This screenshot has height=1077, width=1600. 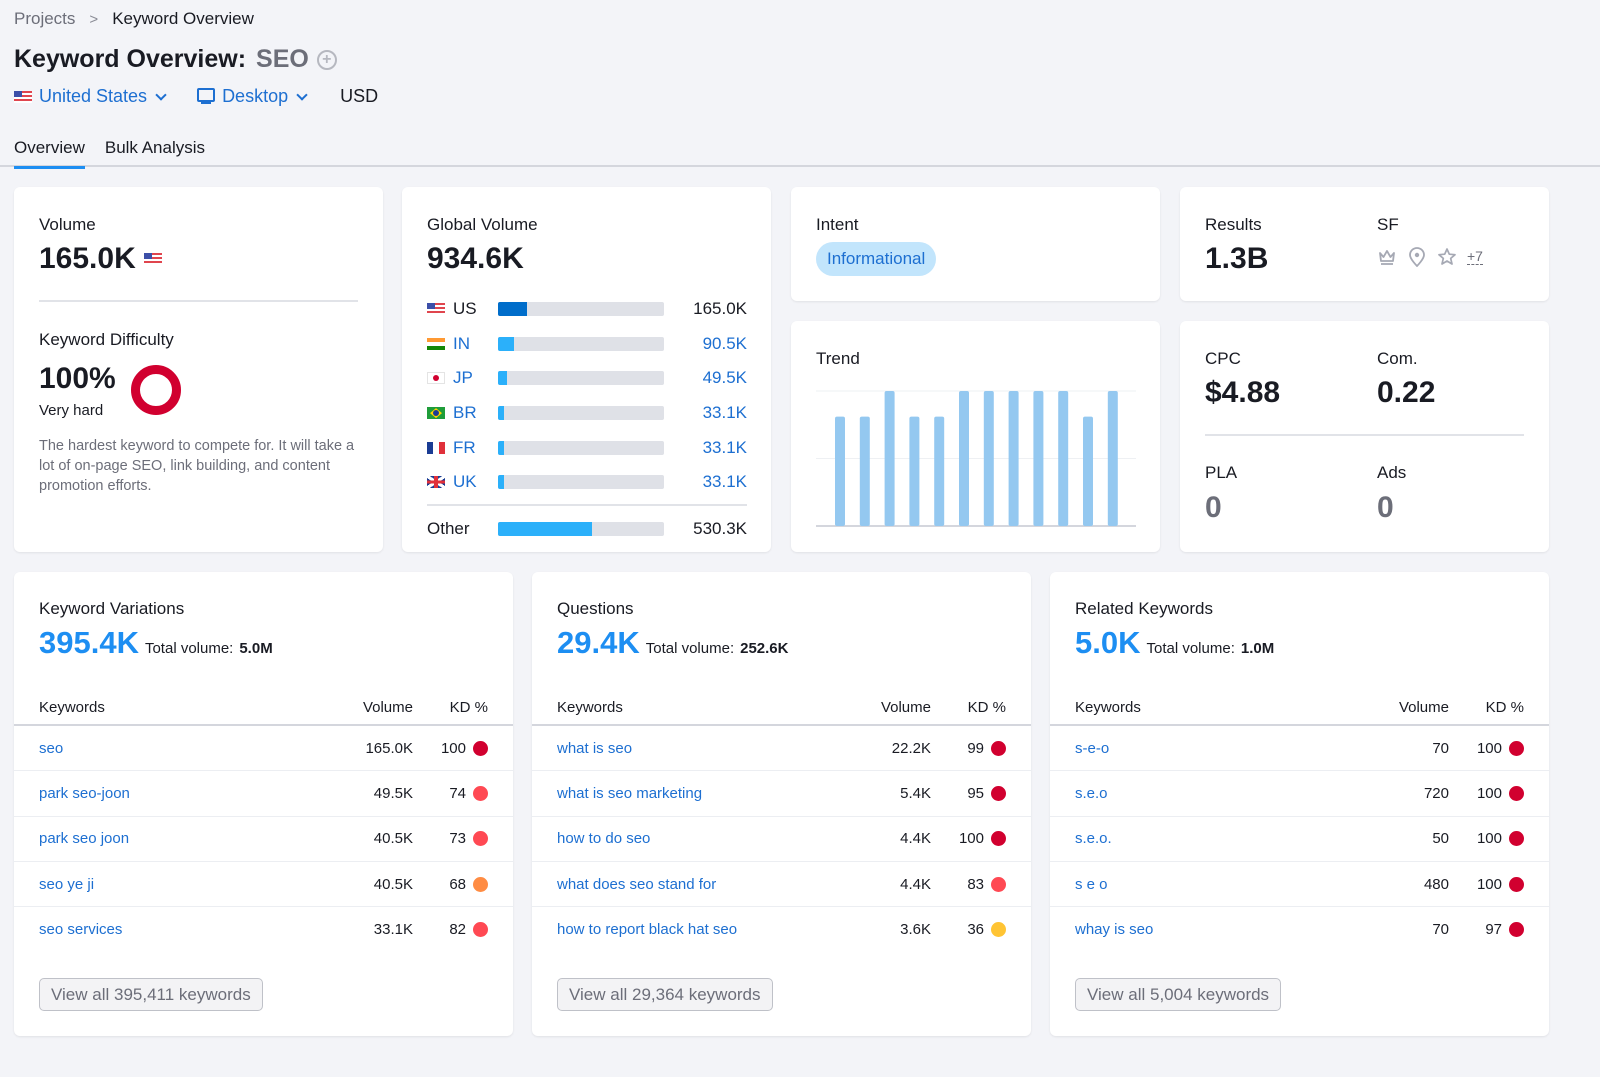 I want to click on keyword-count-link: 29.4K, so click(x=598, y=643).